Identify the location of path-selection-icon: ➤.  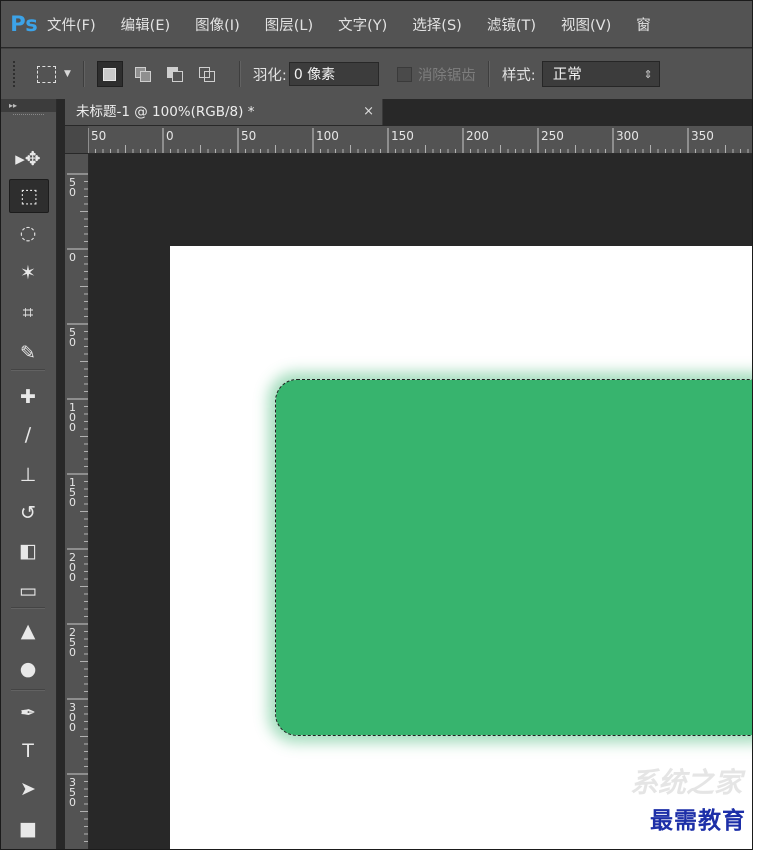
(28, 789).